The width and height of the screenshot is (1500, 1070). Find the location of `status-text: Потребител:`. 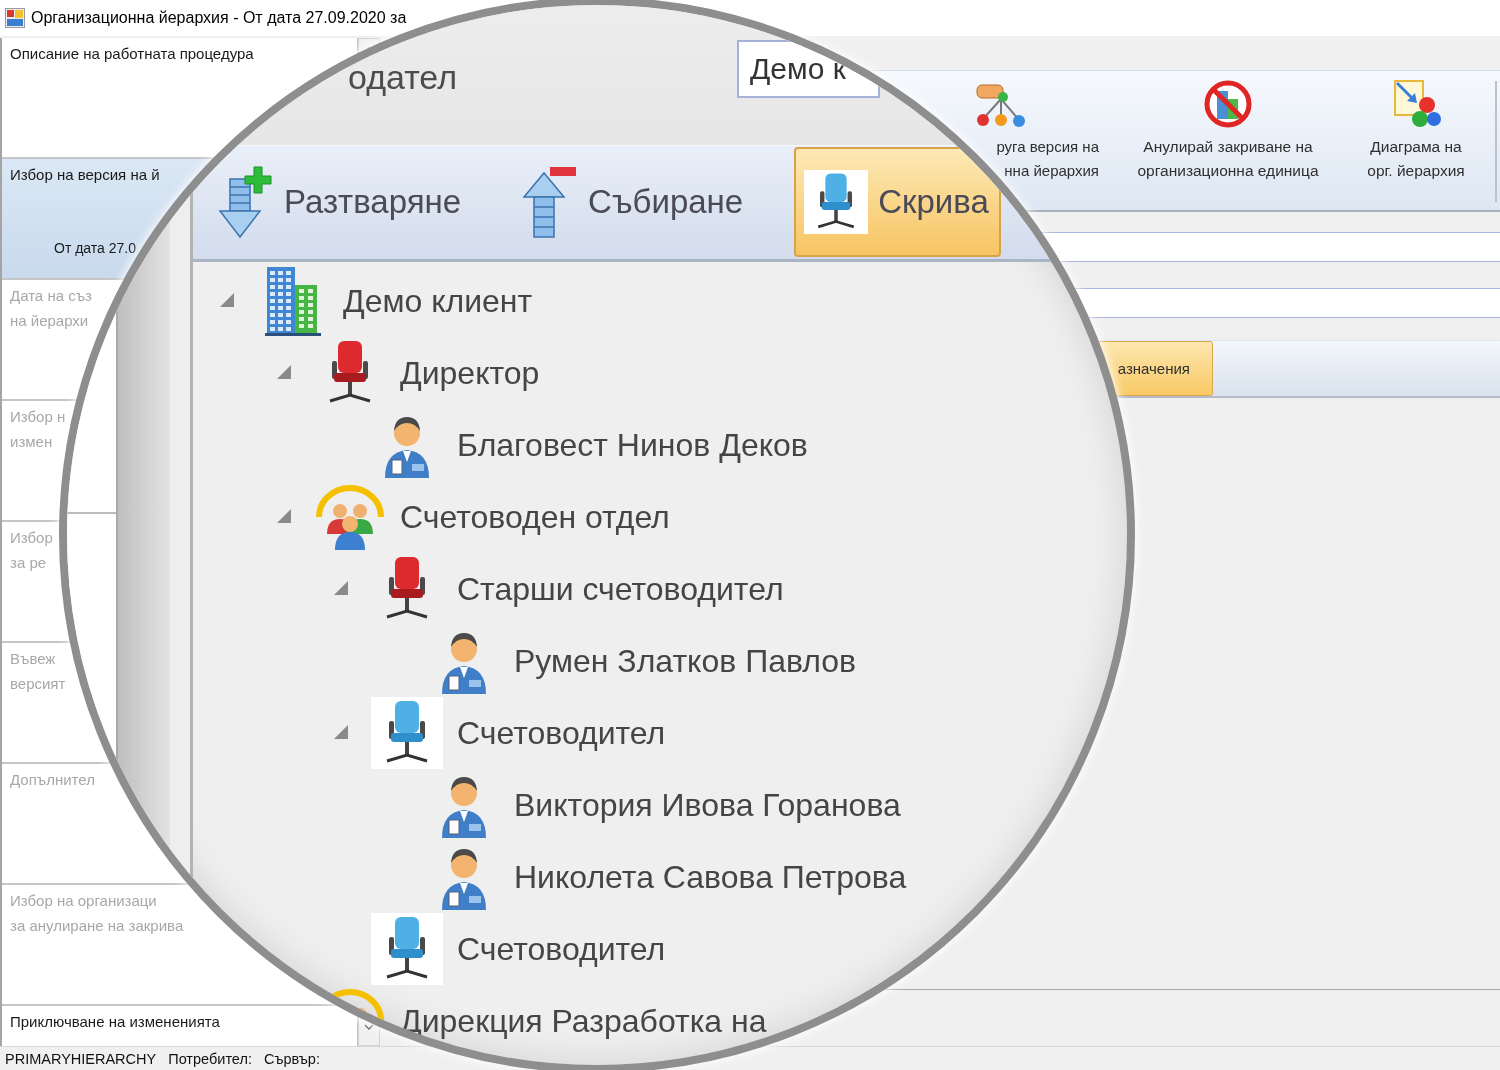

status-text: Потребител: is located at coordinates (210, 1058).